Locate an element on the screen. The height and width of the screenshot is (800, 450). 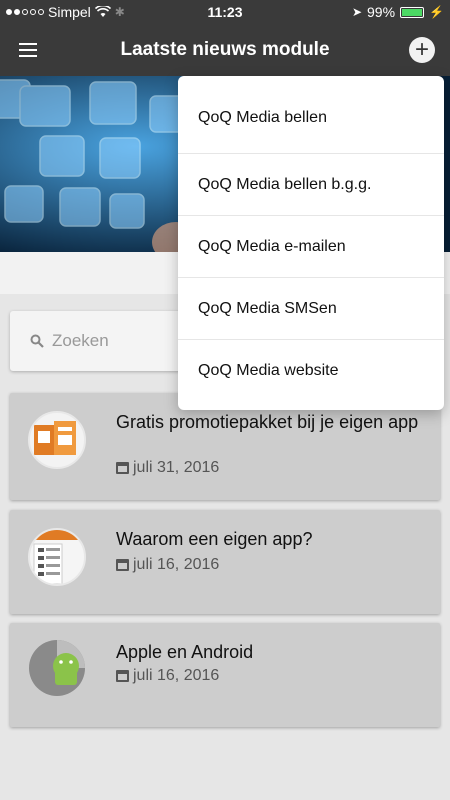
battery-percent: 99% is located at coordinates (381, 12).